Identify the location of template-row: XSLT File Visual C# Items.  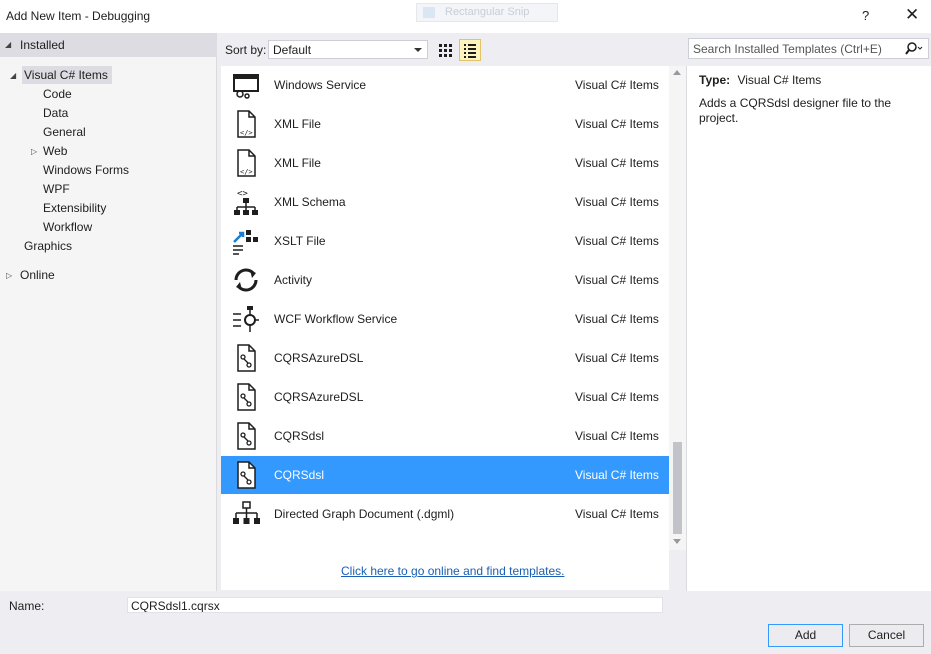
(445, 241).